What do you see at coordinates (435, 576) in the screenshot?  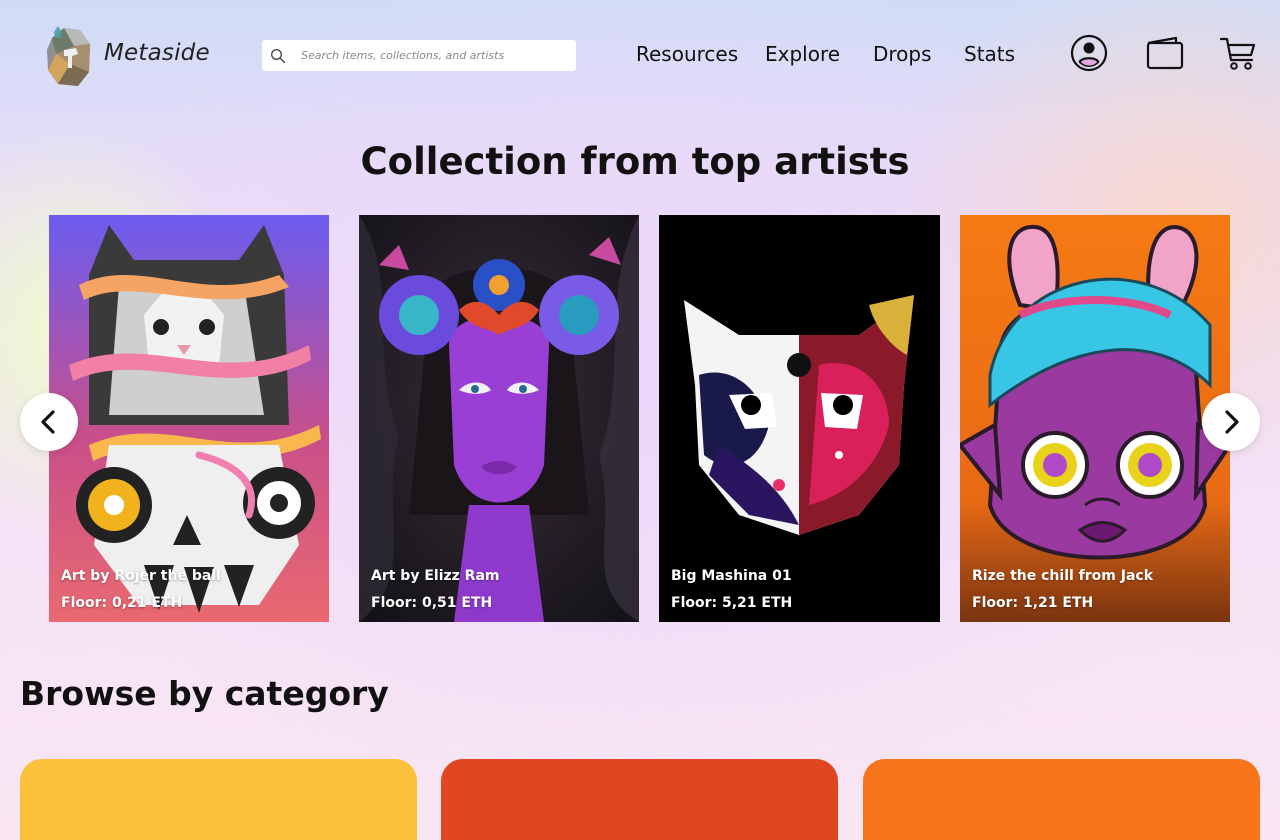 I see `card-title: Art by Elizz Ram` at bounding box center [435, 576].